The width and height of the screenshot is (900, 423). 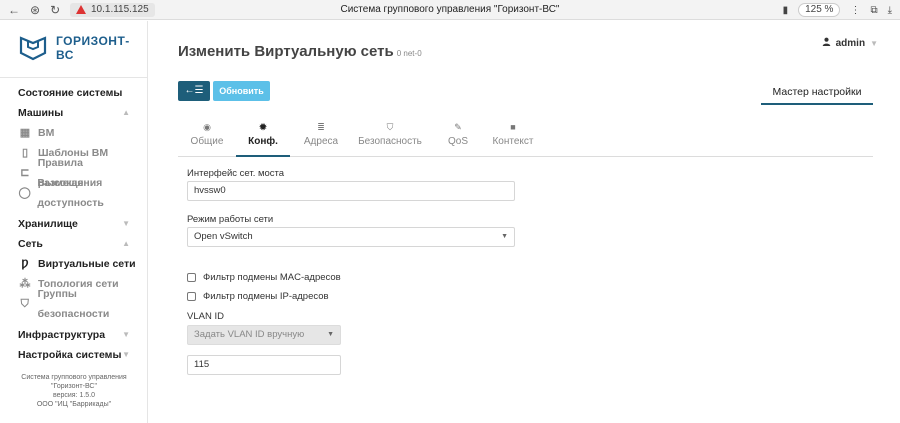 I want to click on sidebar-item-label: Группы безопасности, so click(x=73, y=304).